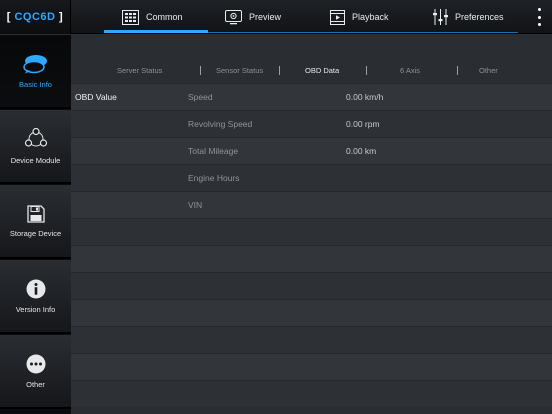  I want to click on sidebar-item-other: Other, so click(35, 372).